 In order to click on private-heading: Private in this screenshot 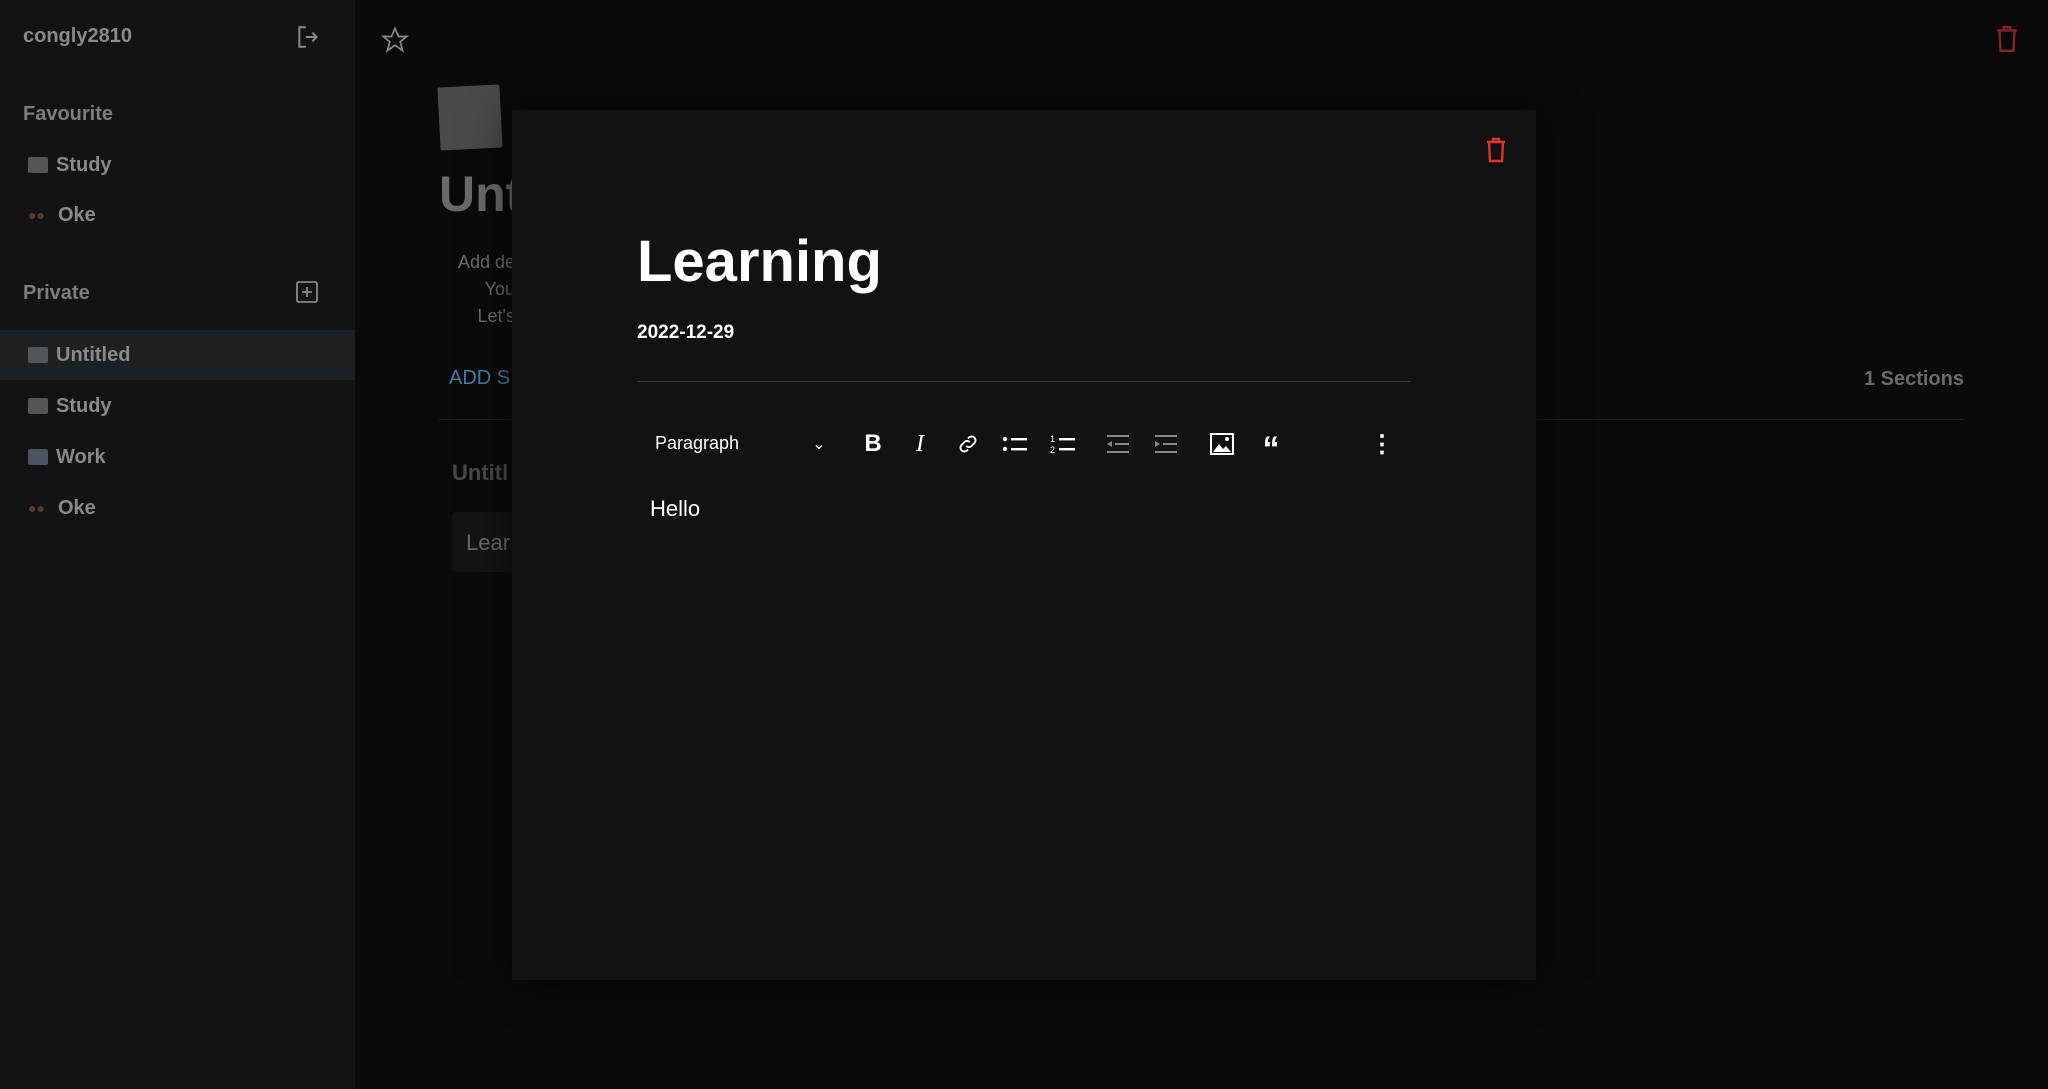, I will do `click(56, 293)`.